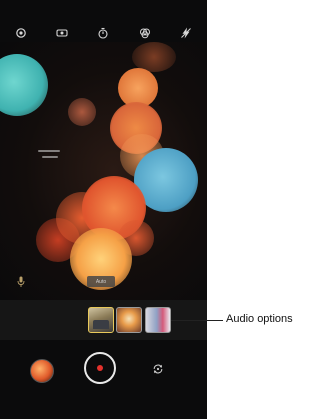 The height and width of the screenshot is (419, 320). What do you see at coordinates (197, 320) in the screenshot?
I see `callout-line` at bounding box center [197, 320].